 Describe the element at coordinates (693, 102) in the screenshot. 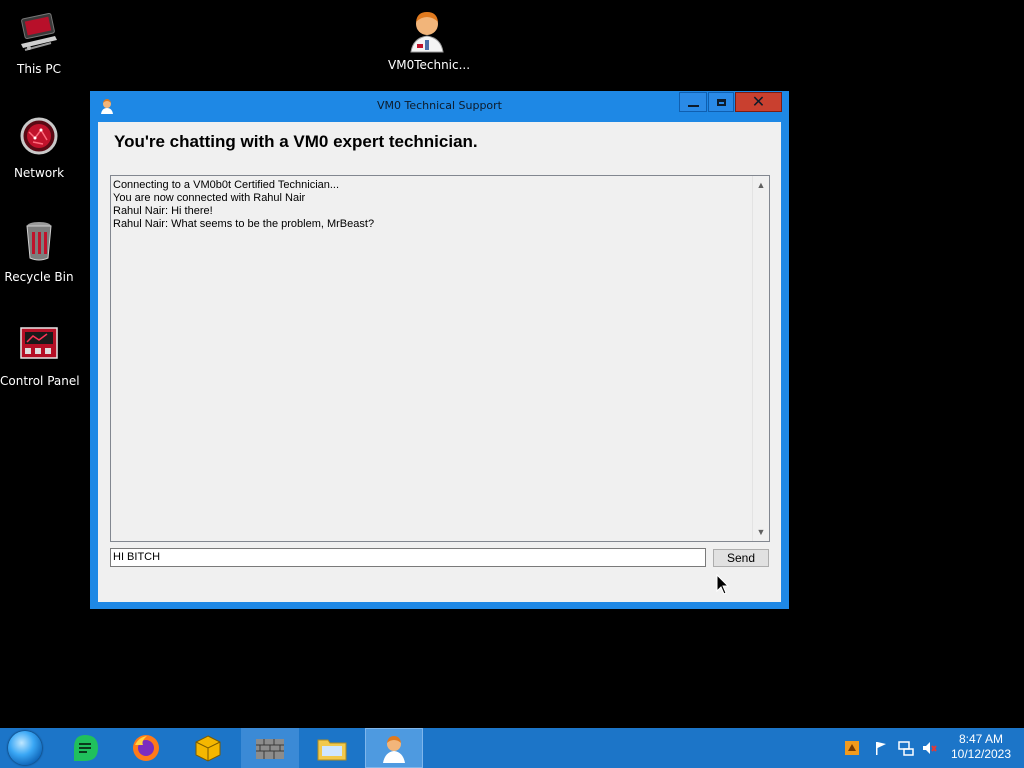

I see `minimize-button` at that location.